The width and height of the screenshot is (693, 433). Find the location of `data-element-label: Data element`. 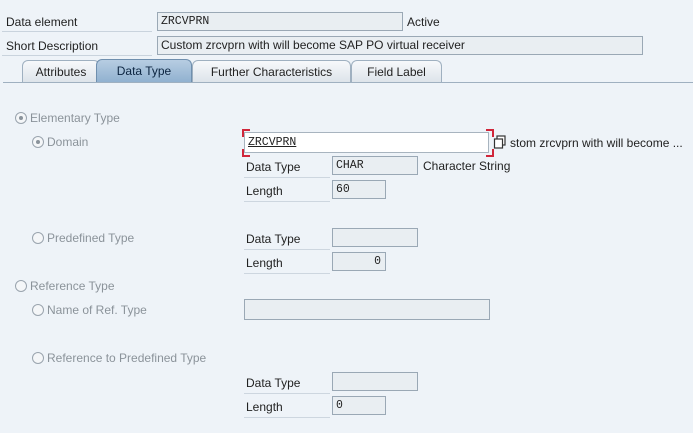

data-element-label: Data element is located at coordinates (77, 22).